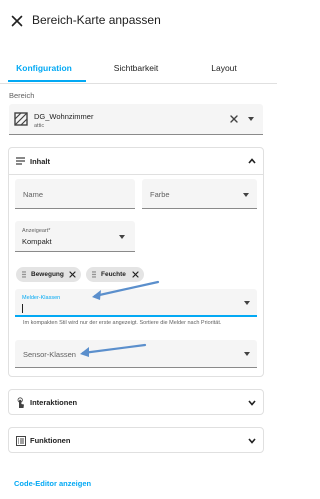  I want to click on code-editor-link: Code-Editor anzeigen, so click(52, 483).